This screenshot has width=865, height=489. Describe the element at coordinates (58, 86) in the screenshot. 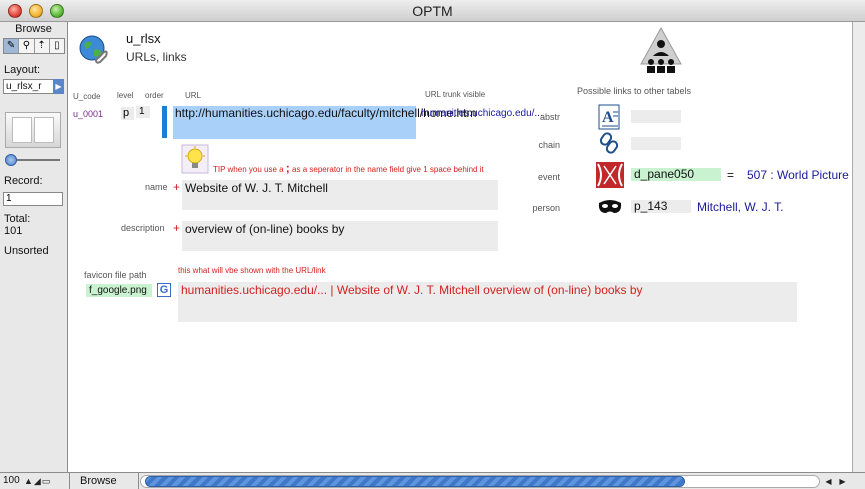

I see `dropdown-arrow-icon: ▶` at that location.